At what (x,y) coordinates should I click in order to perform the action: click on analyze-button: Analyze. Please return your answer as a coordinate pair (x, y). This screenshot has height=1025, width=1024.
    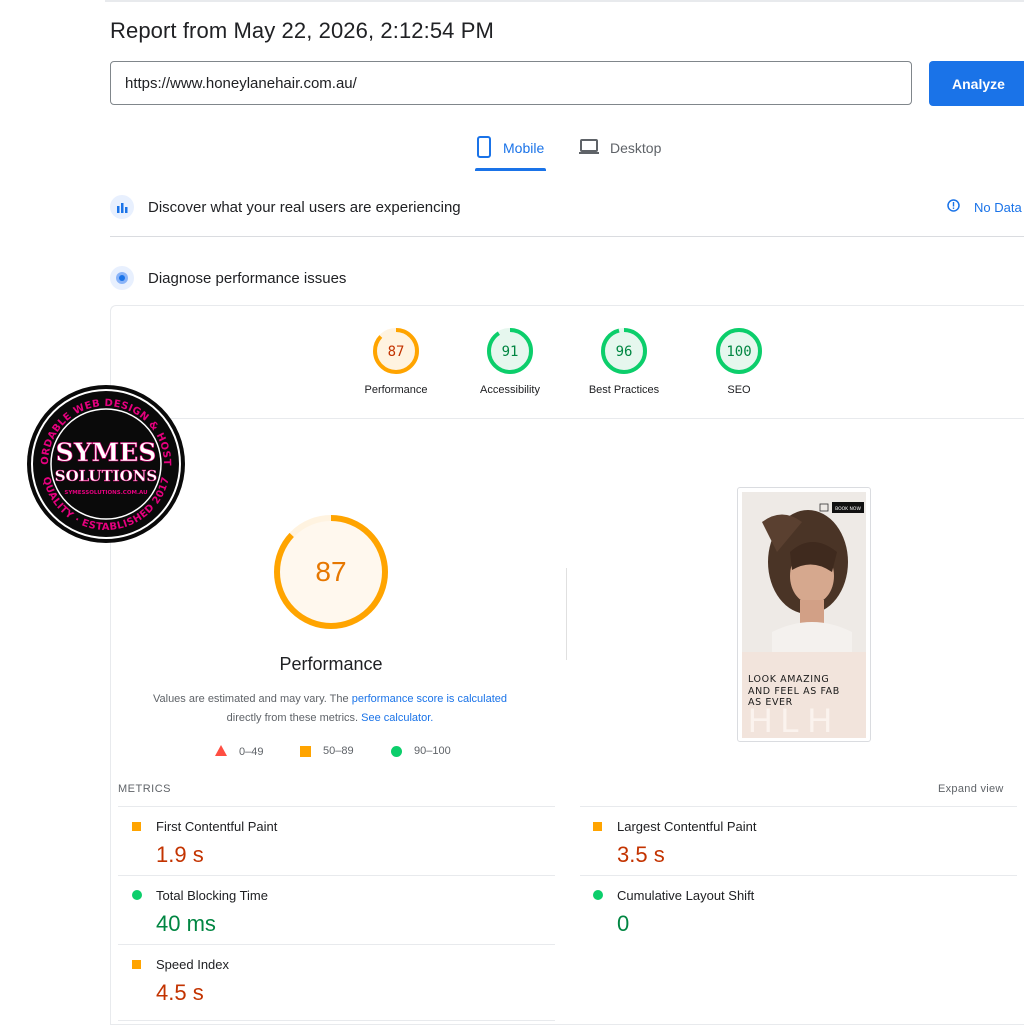
    Looking at the image, I should click on (976, 83).